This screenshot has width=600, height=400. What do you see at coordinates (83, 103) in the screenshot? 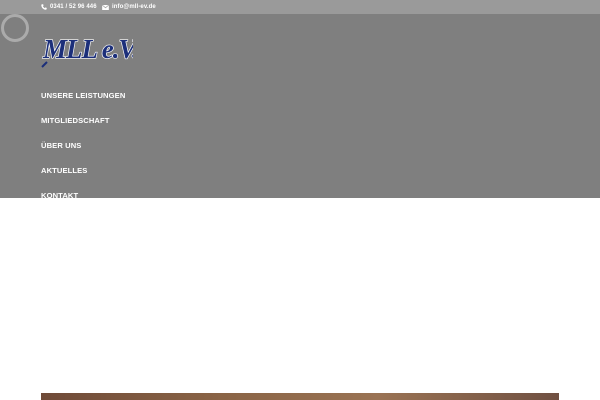
I see `nav-item-unsere-leistungen: UNSERE LEISTUNGEN` at bounding box center [83, 103].